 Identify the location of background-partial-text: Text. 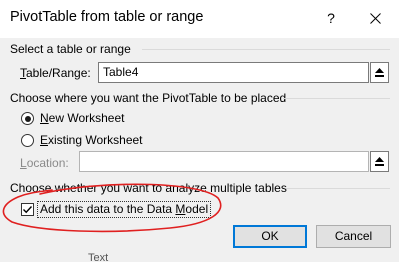
(98, 257).